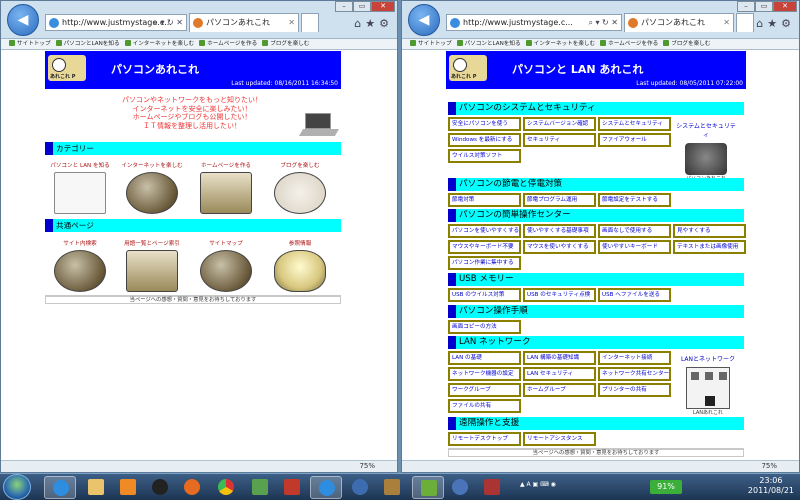 This screenshot has height=500, width=800. Describe the element at coordinates (484, 140) in the screenshot. I see `link-windows-update: Windows を最新にする` at that location.